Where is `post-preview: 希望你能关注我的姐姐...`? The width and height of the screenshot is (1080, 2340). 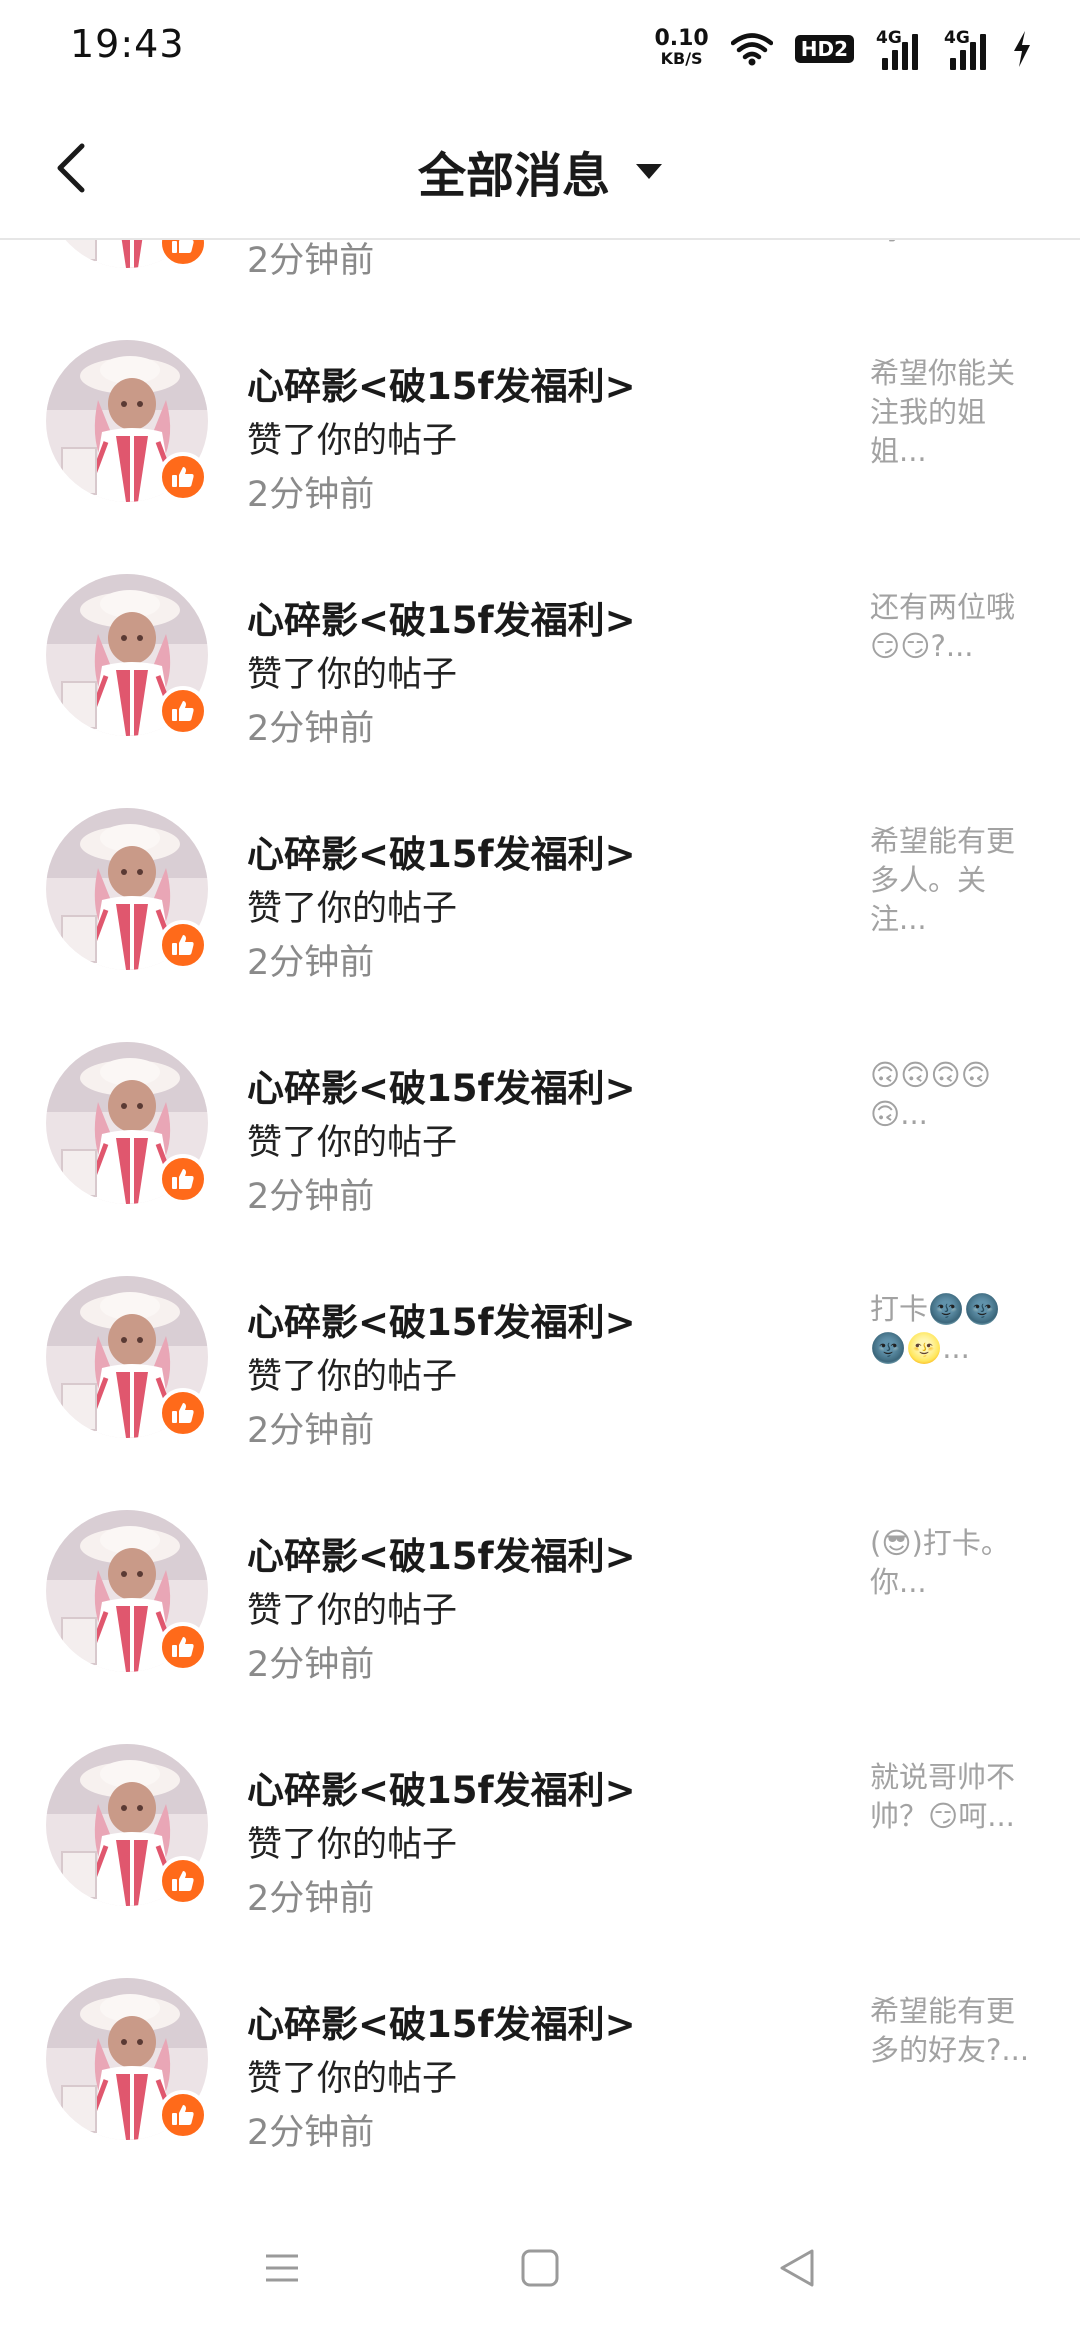
post-preview: 希望你能关注我的姐姐... is located at coordinates (950, 412).